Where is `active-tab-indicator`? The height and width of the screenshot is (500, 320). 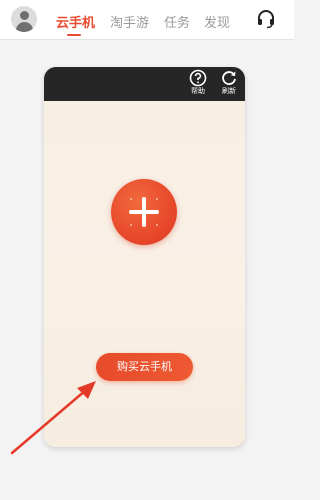 active-tab-indicator is located at coordinates (74, 35).